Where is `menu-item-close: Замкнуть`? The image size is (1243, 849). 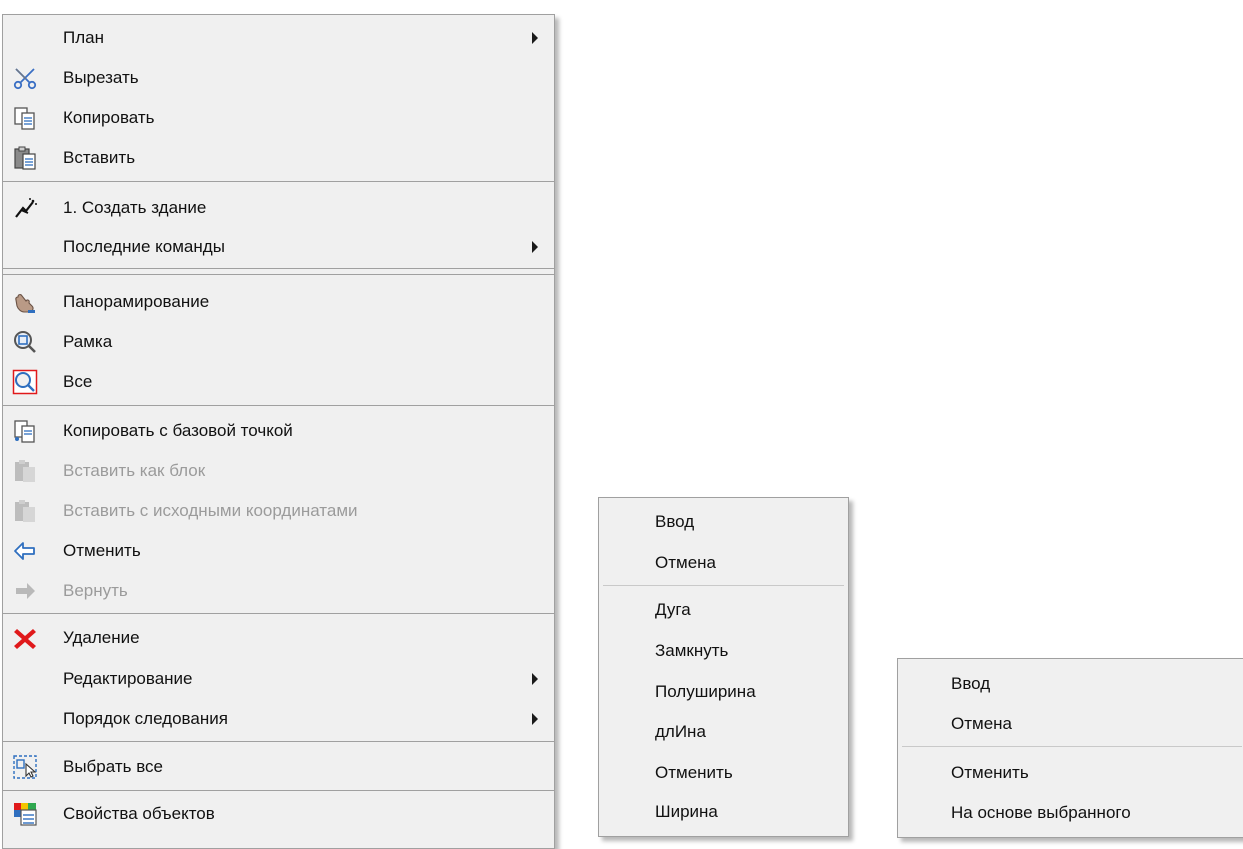 menu-item-close: Замкнуть is located at coordinates (723, 651).